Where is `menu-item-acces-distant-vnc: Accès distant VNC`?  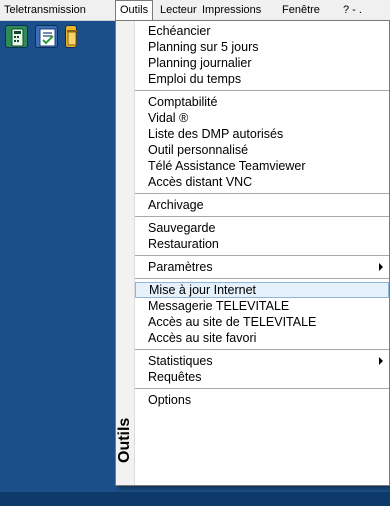 menu-item-acces-distant-vnc: Accès distant VNC is located at coordinates (262, 182).